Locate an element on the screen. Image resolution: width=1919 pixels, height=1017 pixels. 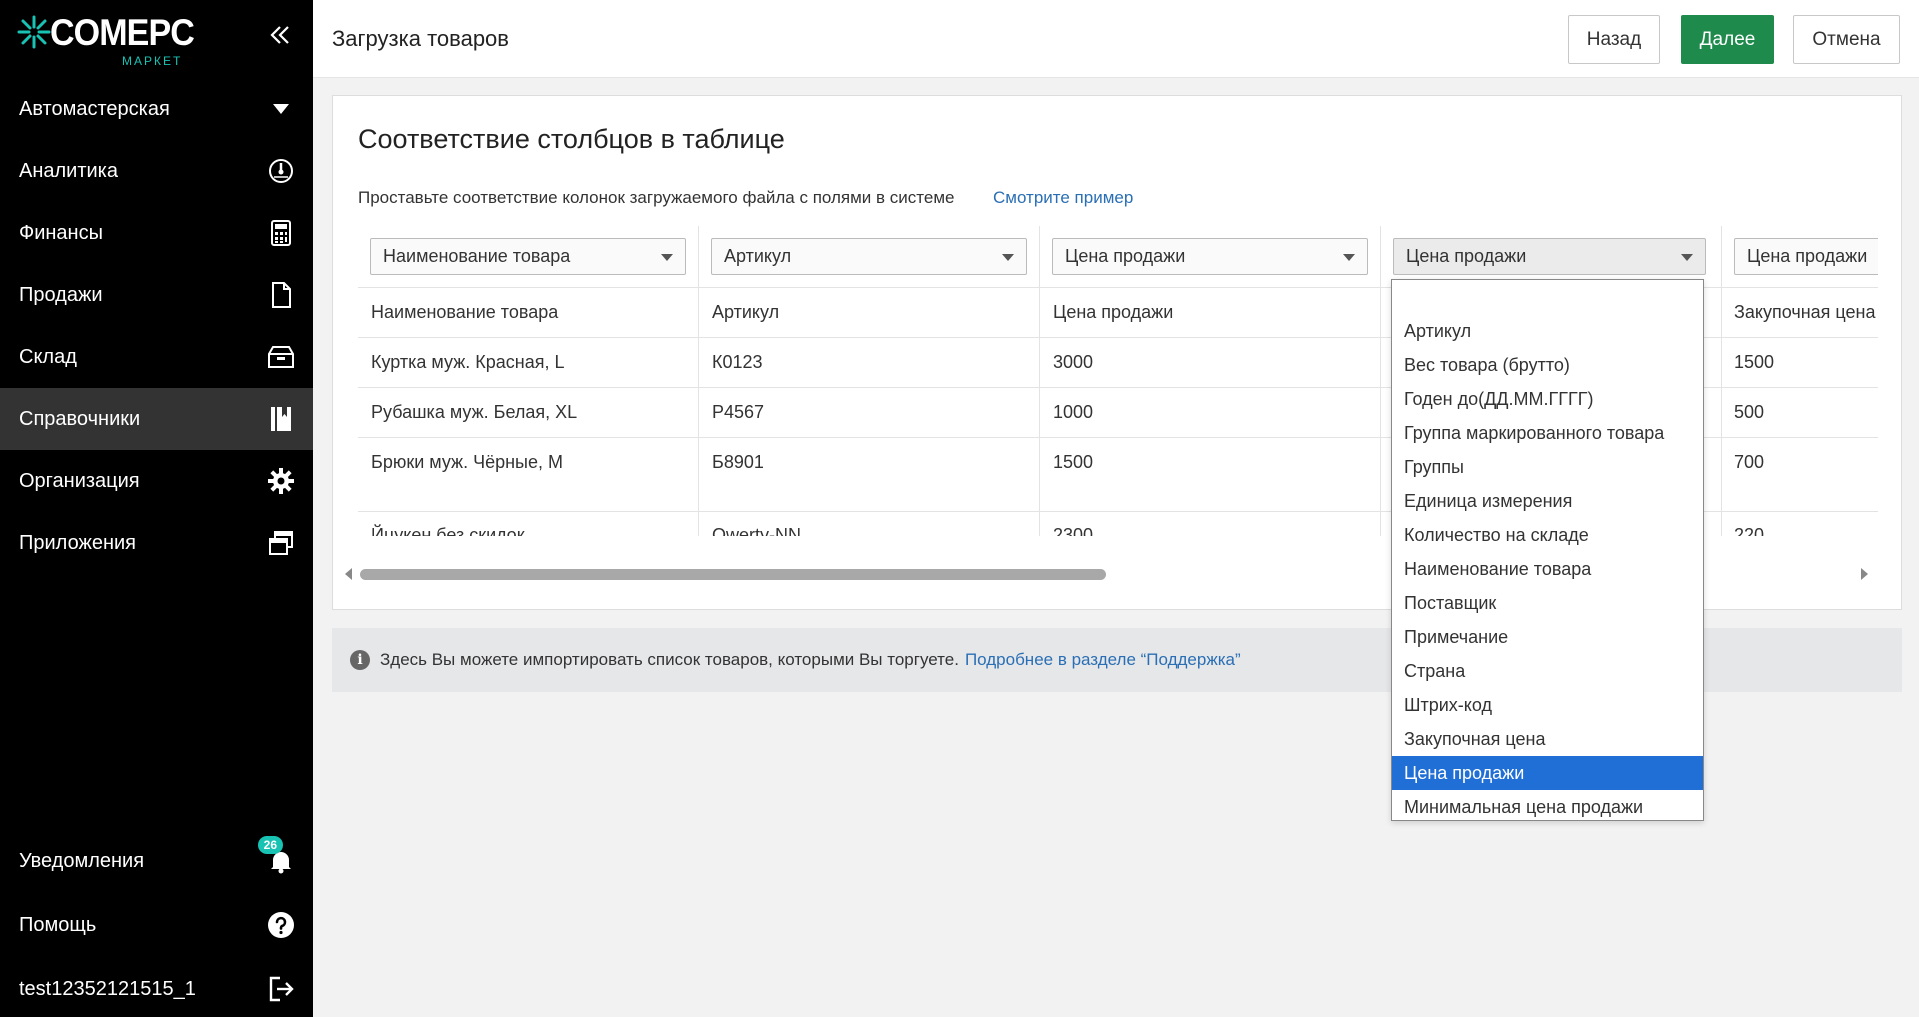
windows-icon is located at coordinates (281, 543).